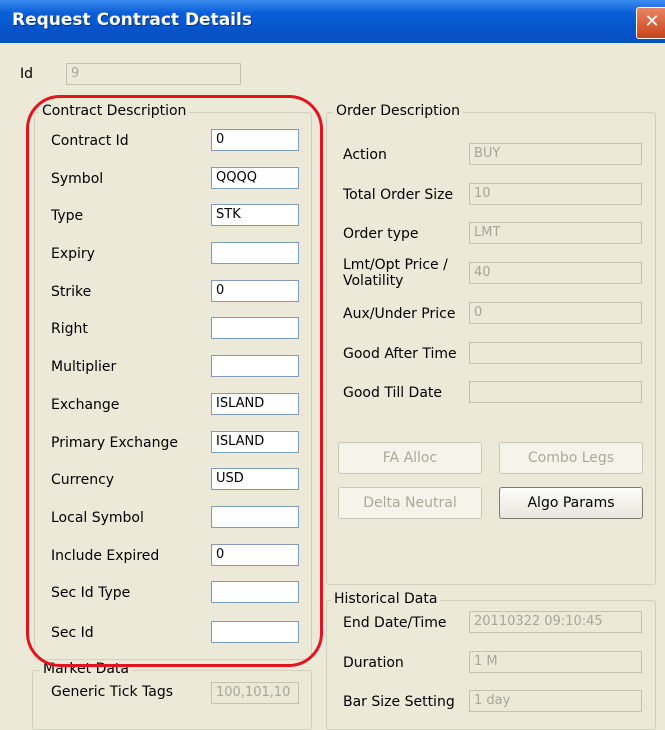 Image resolution: width=665 pixels, height=730 pixels. What do you see at coordinates (650, 23) in the screenshot?
I see `close-icon: ✕` at bounding box center [650, 23].